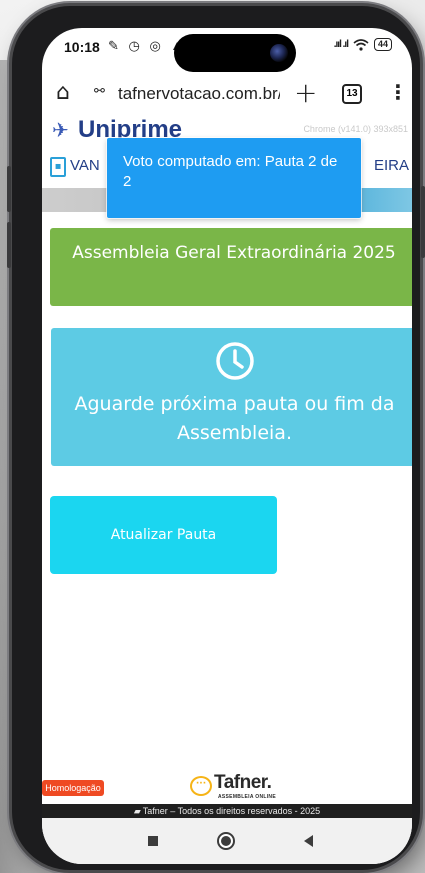 The height and width of the screenshot is (873, 425). What do you see at coordinates (227, 50) in the screenshot?
I see `status-bar: 10:18 ✎ ◷ ◎ ▲ .ııl .ıl 44` at bounding box center [227, 50].